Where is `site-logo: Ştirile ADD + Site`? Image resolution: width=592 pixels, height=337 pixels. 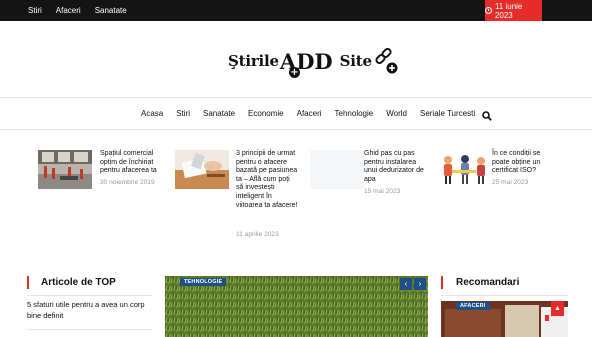 site-logo: Ştirile ADD + Site is located at coordinates (314, 61).